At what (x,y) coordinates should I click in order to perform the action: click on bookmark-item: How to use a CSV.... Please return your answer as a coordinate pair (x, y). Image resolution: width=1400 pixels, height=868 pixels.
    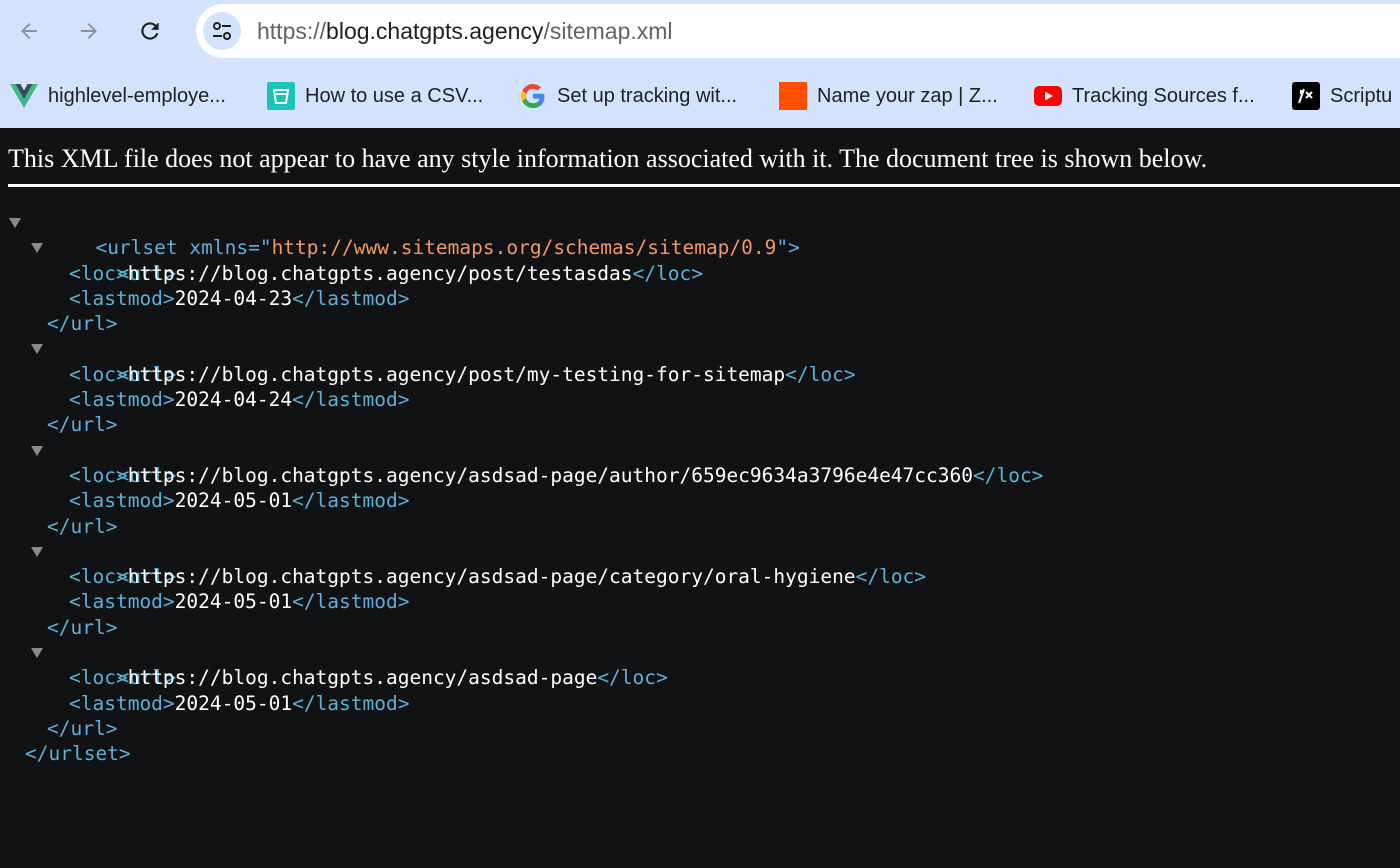
    Looking at the image, I should click on (375, 96).